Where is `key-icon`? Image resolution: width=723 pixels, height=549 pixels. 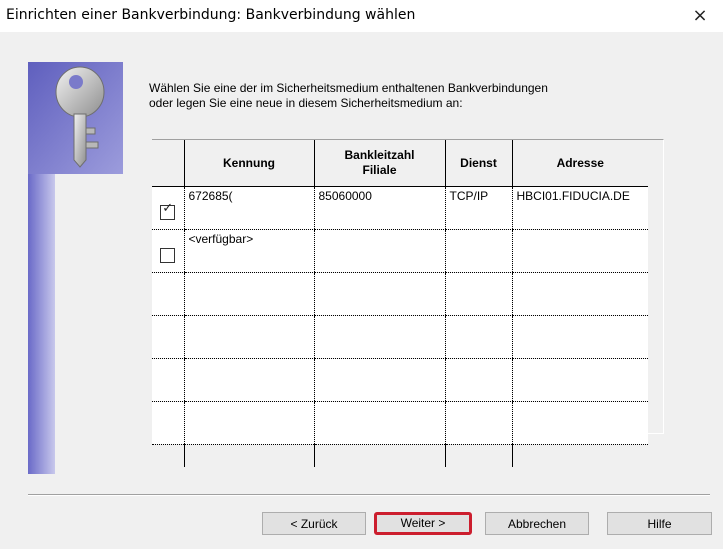 key-icon is located at coordinates (82, 117).